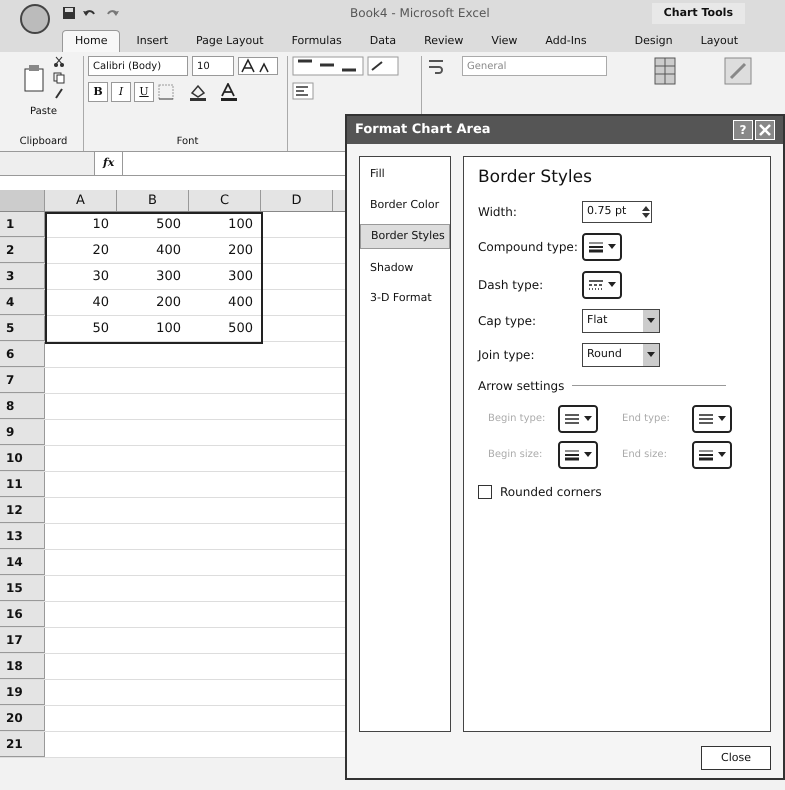 This screenshot has height=790, width=785. I want to click on row-header: 11, so click(22, 484).